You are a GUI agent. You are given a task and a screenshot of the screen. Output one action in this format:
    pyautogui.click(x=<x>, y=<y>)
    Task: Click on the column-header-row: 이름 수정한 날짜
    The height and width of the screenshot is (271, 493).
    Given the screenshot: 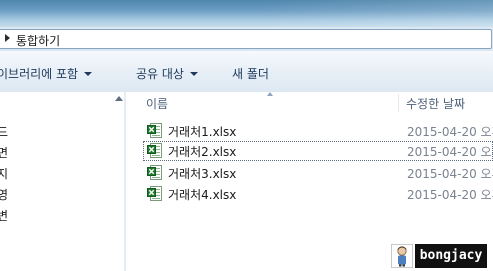 What is the action you would take?
    pyautogui.click(x=309, y=104)
    